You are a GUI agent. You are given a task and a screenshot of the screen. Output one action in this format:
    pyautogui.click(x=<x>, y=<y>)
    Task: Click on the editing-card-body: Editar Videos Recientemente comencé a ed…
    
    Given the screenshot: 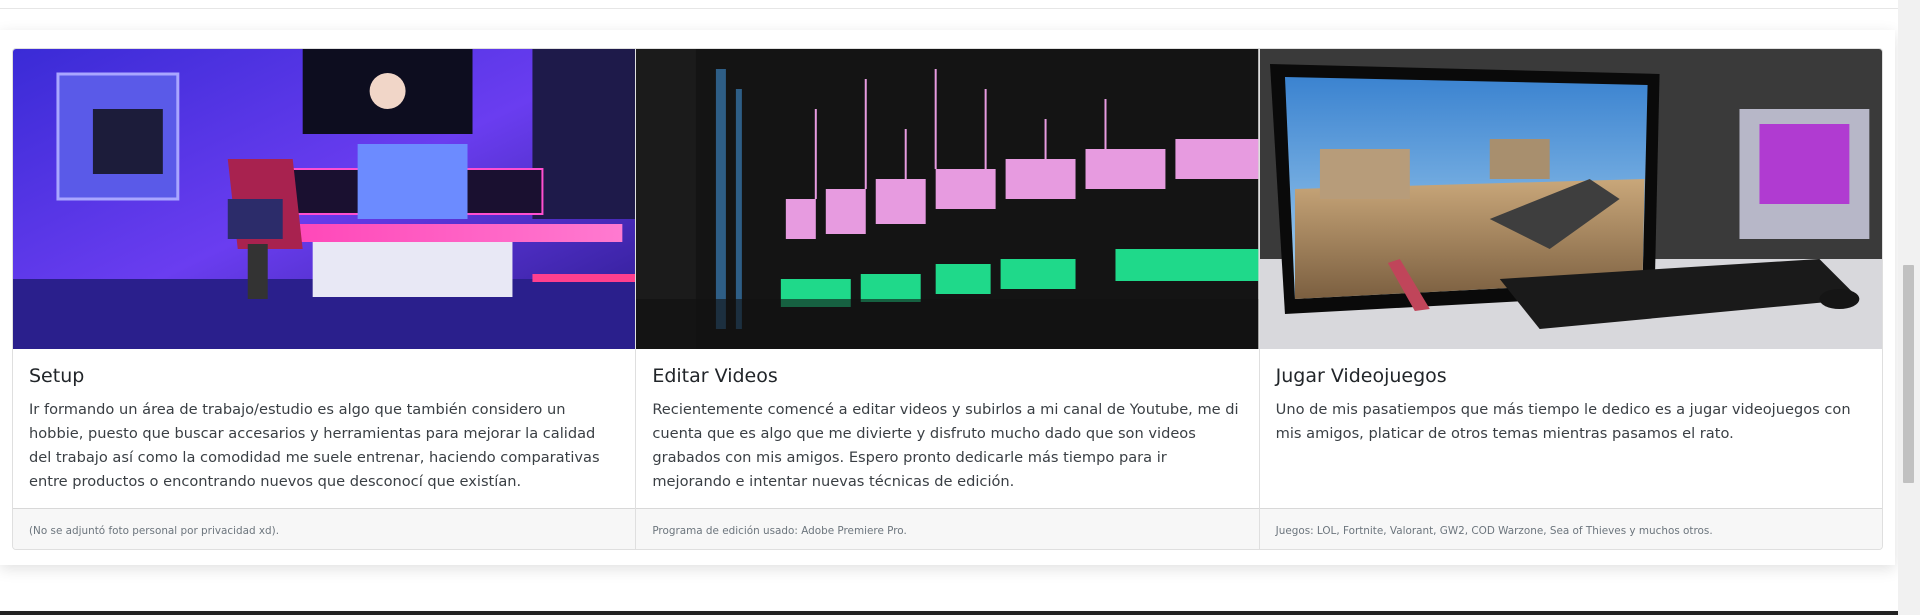 What is the action you would take?
    pyautogui.click(x=947, y=425)
    